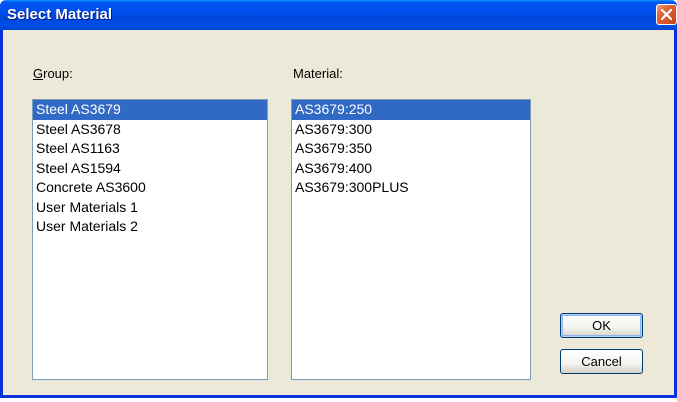  I want to click on material-list-item: AS3679:300PLUS, so click(411, 188).